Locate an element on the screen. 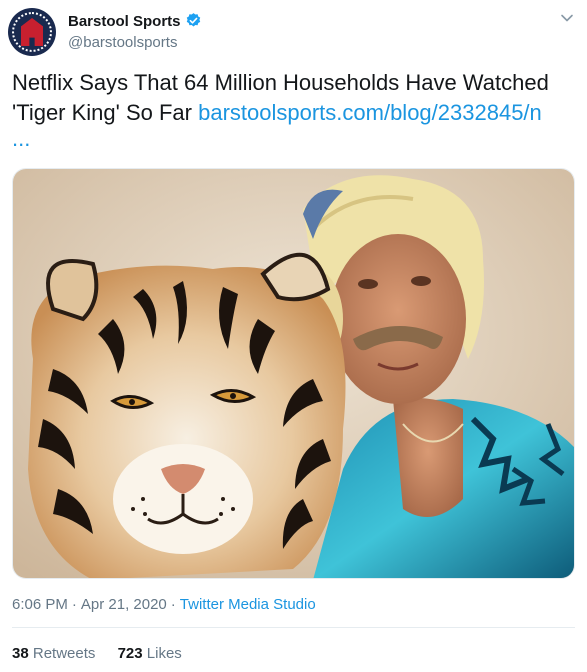 The width and height of the screenshot is (587, 672). divider is located at coordinates (293, 627).